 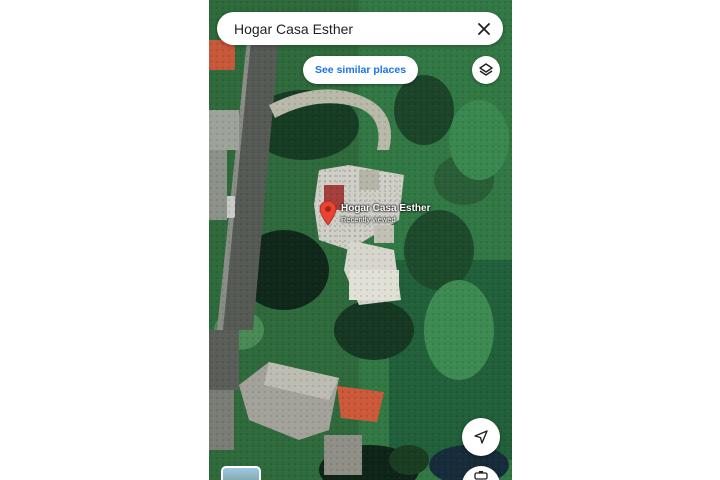 I want to click on close-icon, so click(x=484, y=28).